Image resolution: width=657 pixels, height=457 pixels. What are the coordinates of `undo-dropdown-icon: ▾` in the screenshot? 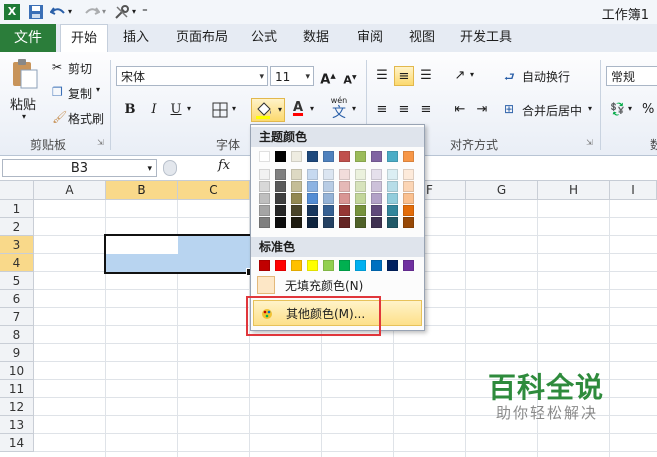 It's located at (76, 12).